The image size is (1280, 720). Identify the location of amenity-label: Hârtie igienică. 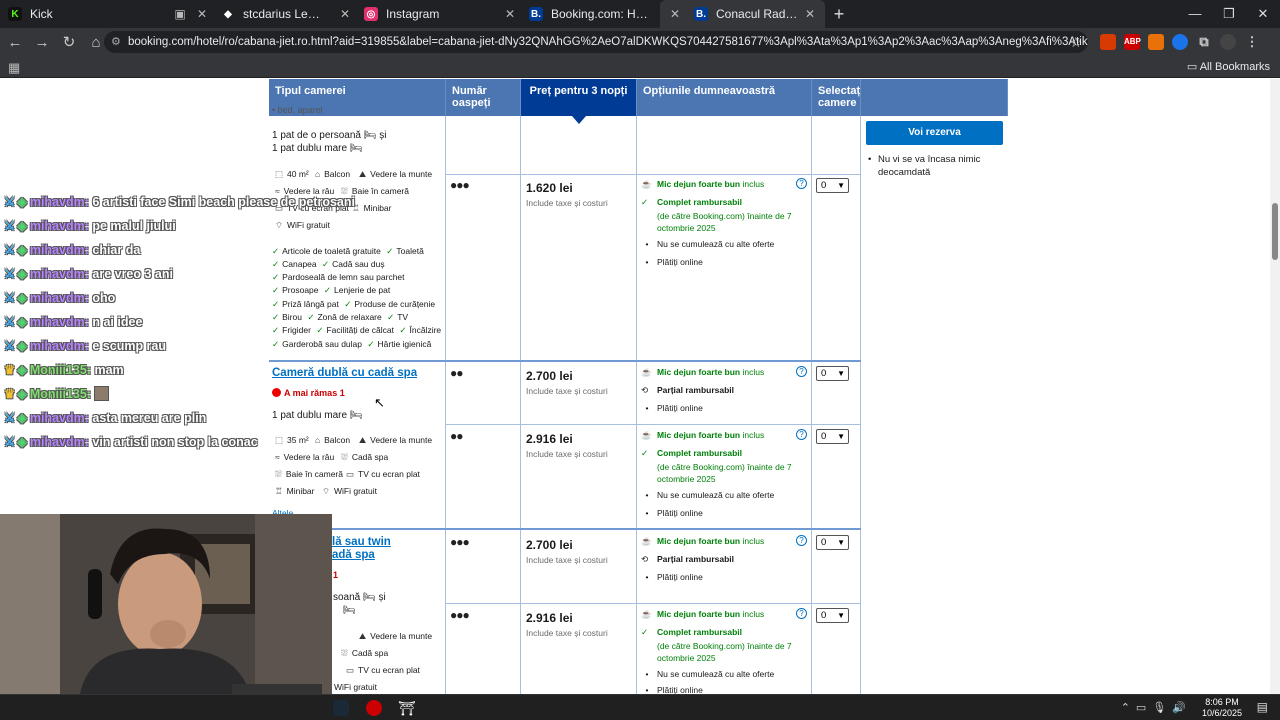
(404, 344).